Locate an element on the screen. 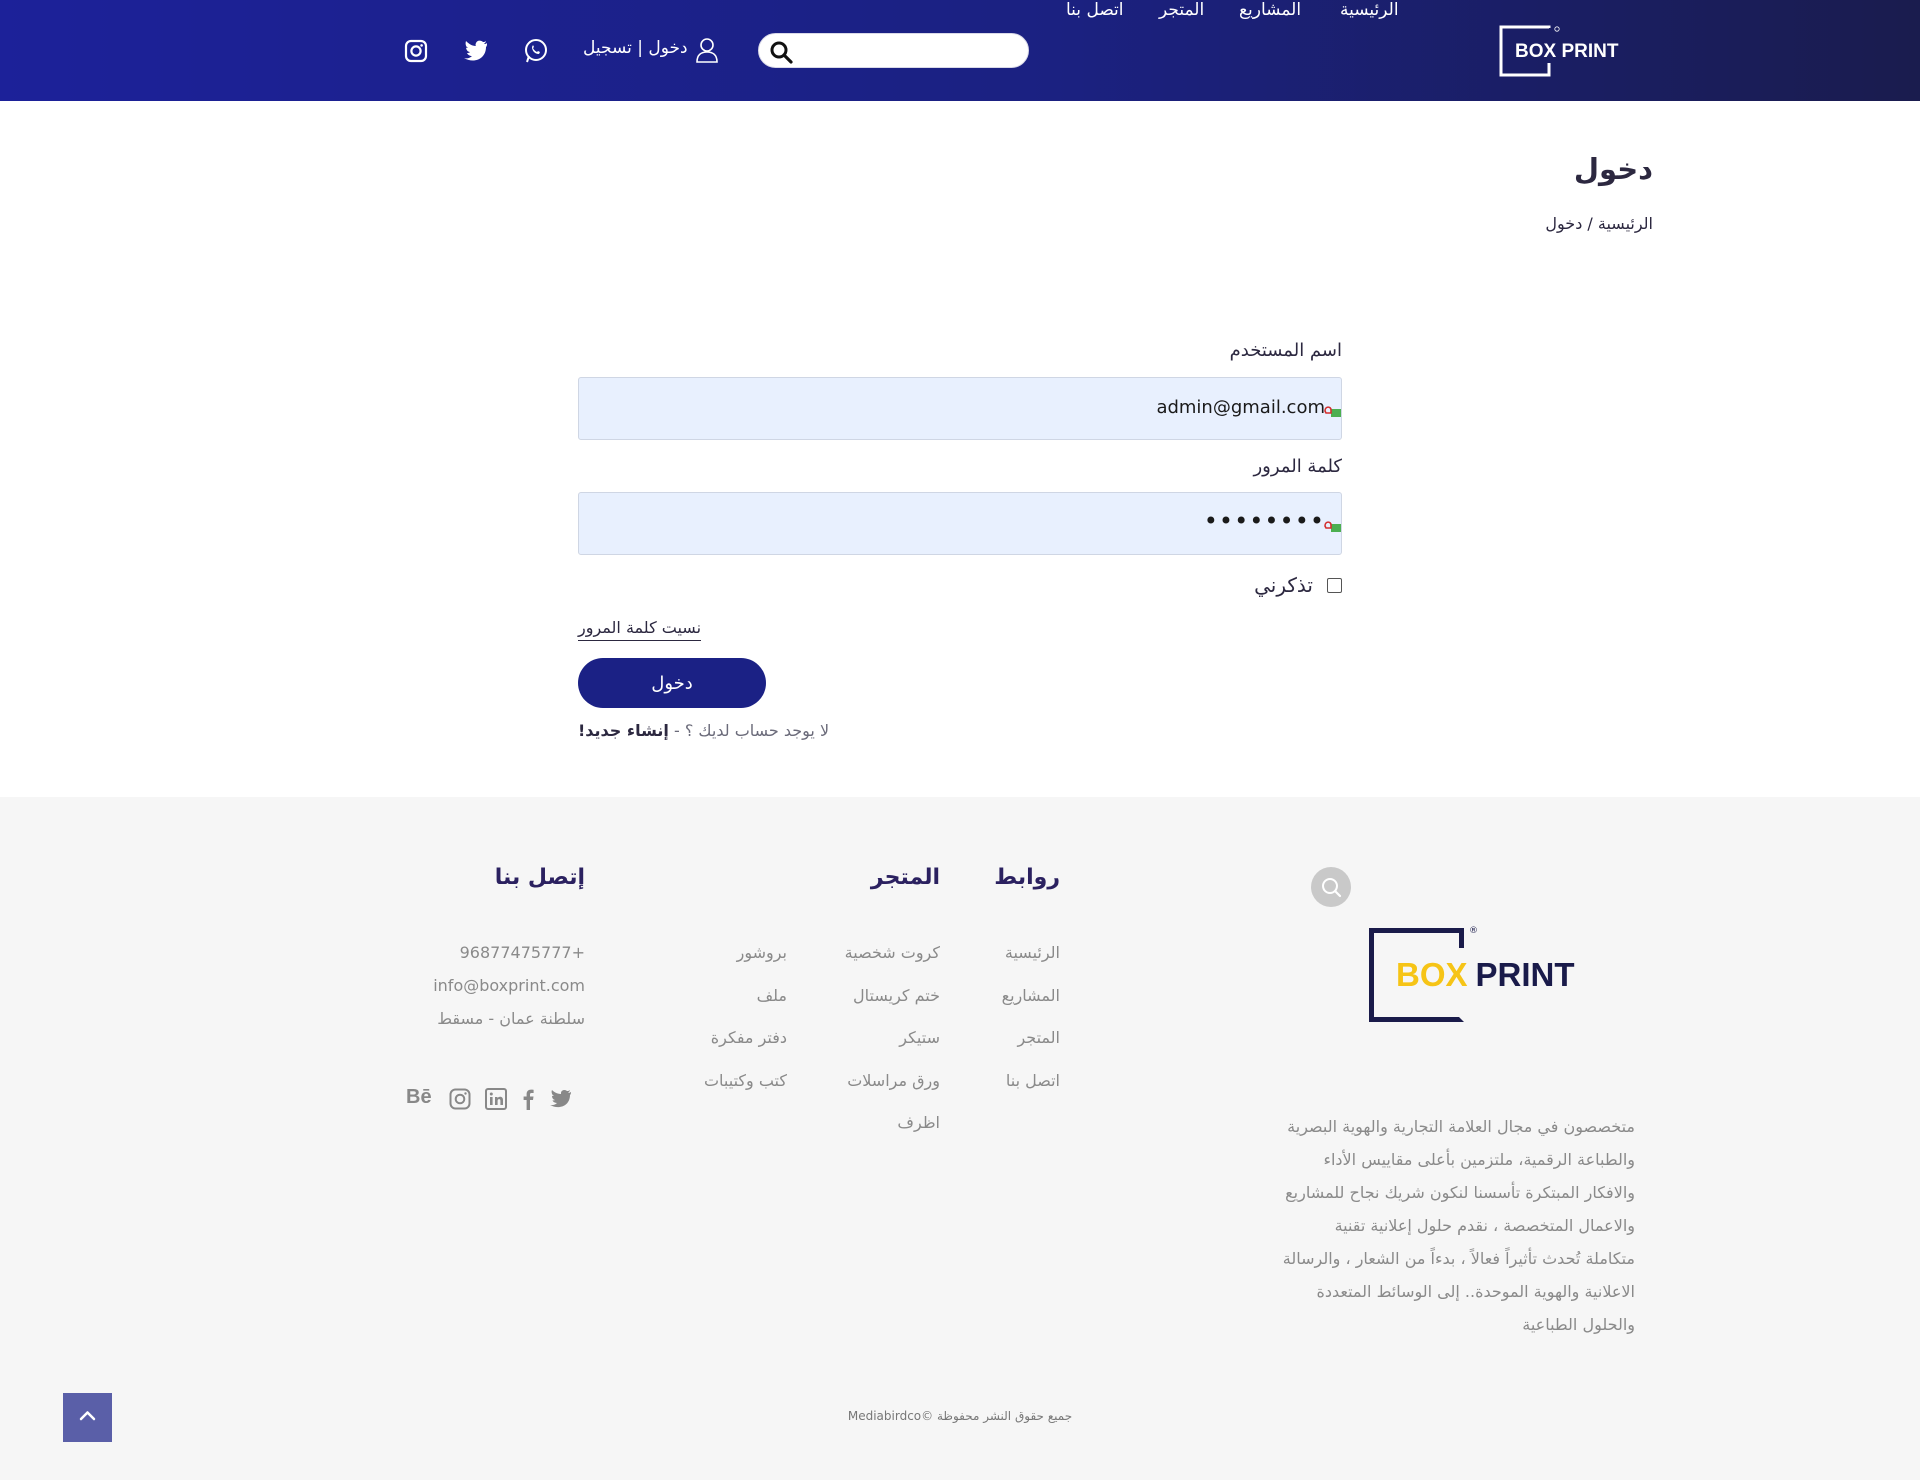 This screenshot has height=1480, width=1920. contact-address: سلطنة عمان - مسقط is located at coordinates (511, 1018).